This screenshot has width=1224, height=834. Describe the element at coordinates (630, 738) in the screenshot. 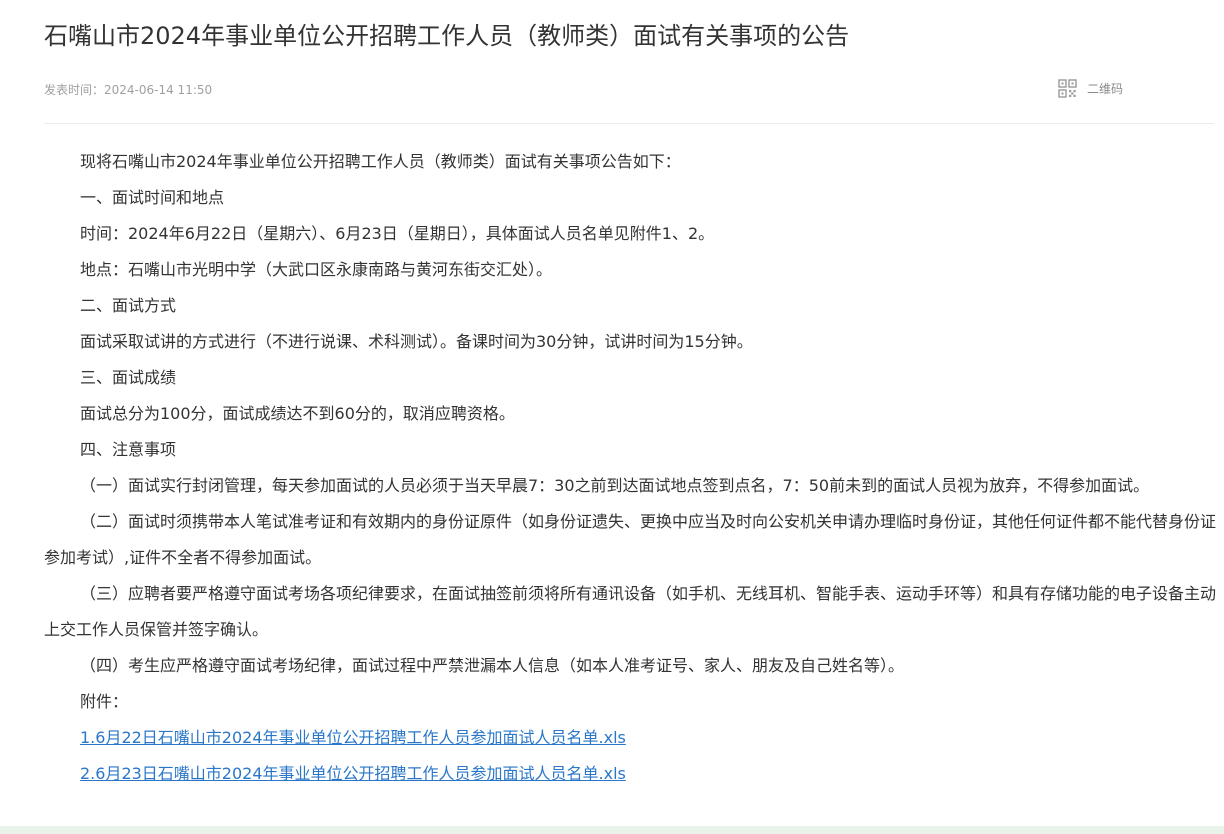

I see `attachment-item-1: 1.6月22日石嘴山市2024年事业单位公开招聘工作人员参加面试人员名单.xls` at that location.